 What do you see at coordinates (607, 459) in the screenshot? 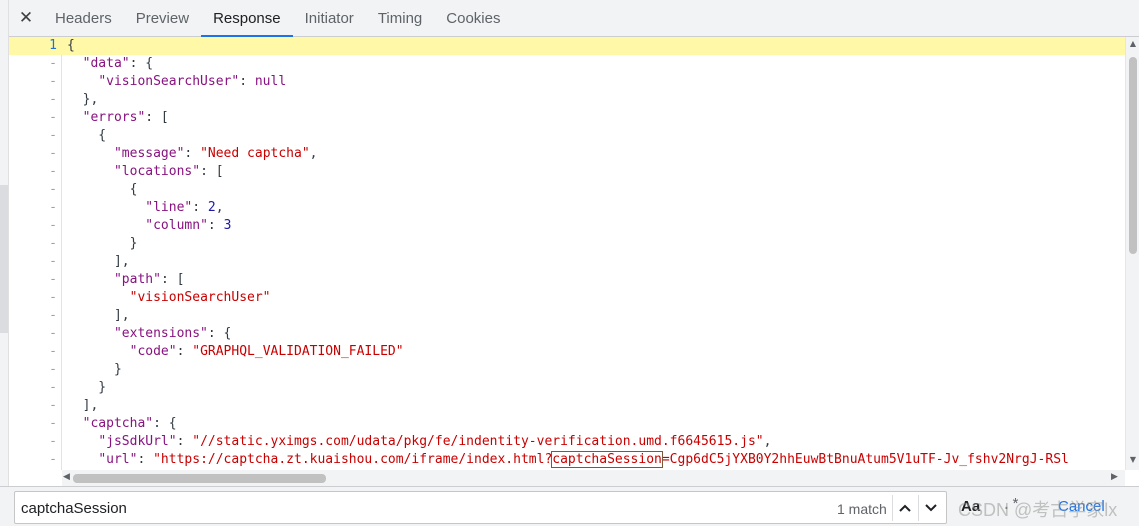
I see `search-match-highlight: captchaSession` at bounding box center [607, 459].